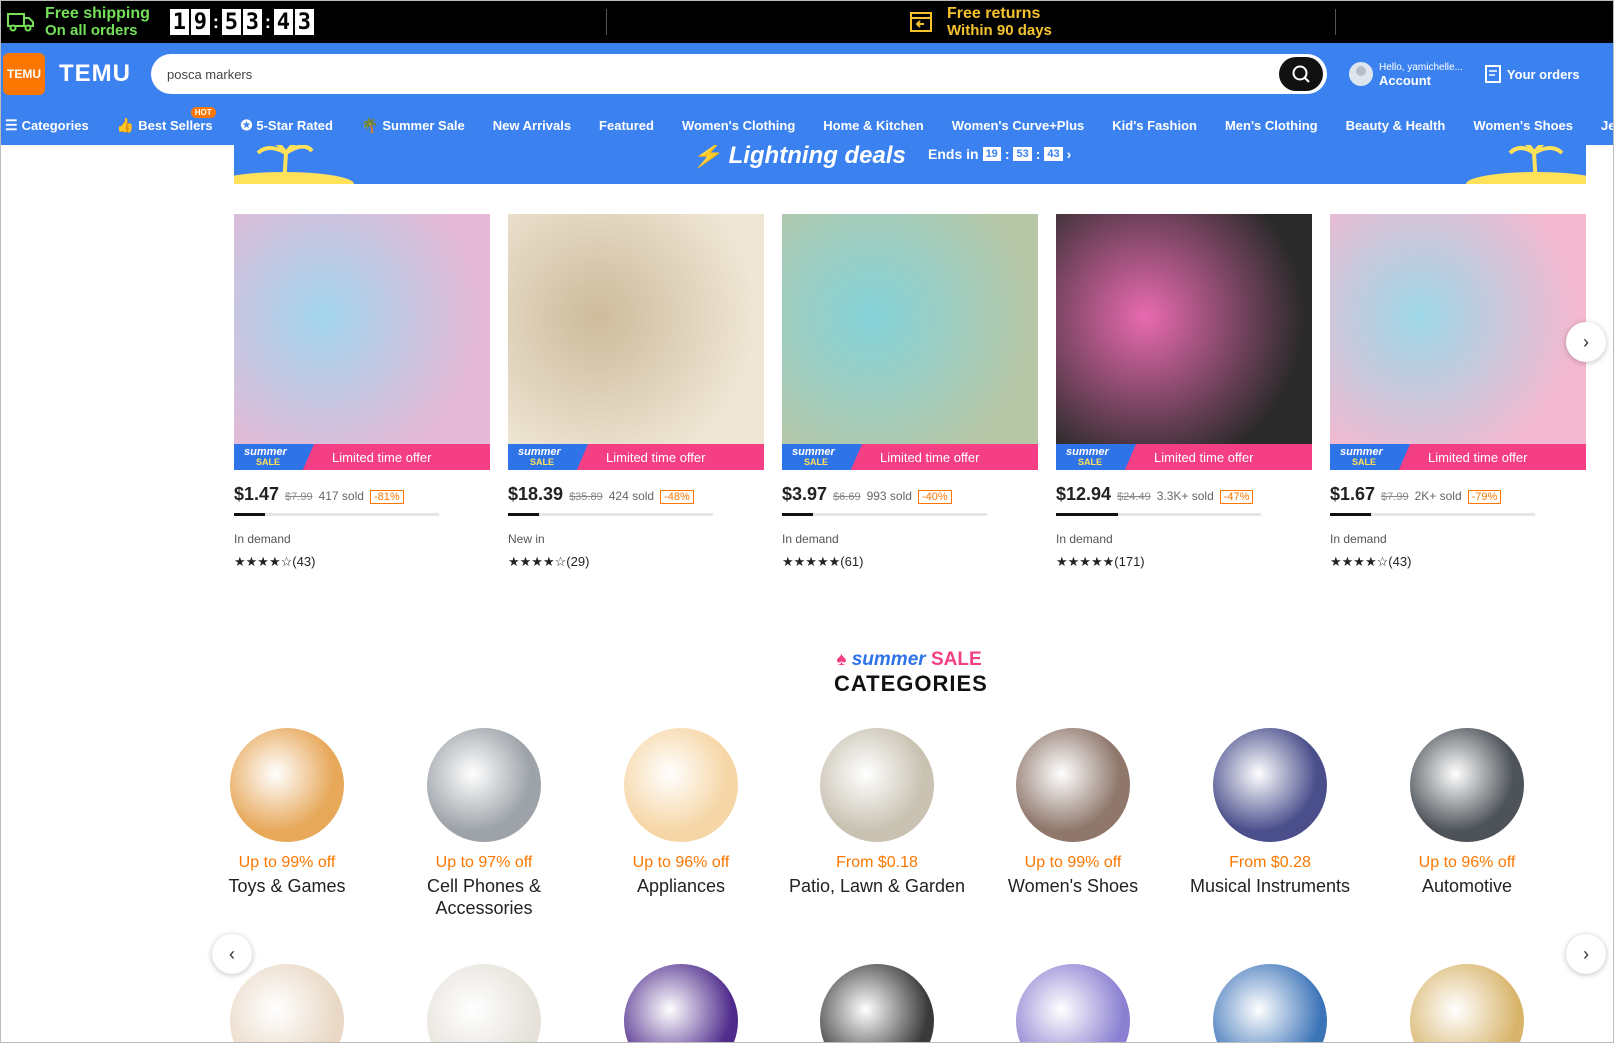 This screenshot has height=1043, width=1614. I want to click on temu-logo: TEMU, so click(24, 74).